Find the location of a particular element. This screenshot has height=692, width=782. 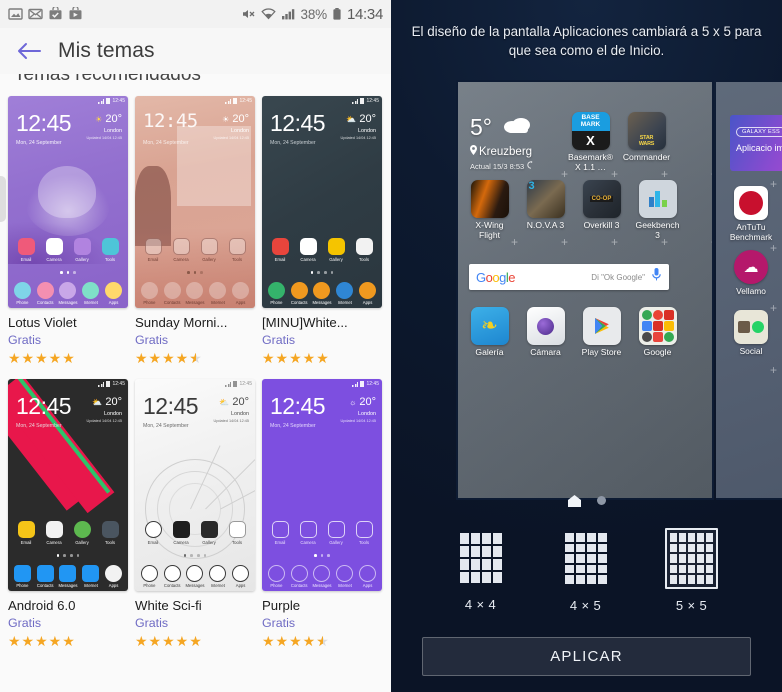

app-icon-x-wing: X-Wing Flight is located at coordinates (489, 210).